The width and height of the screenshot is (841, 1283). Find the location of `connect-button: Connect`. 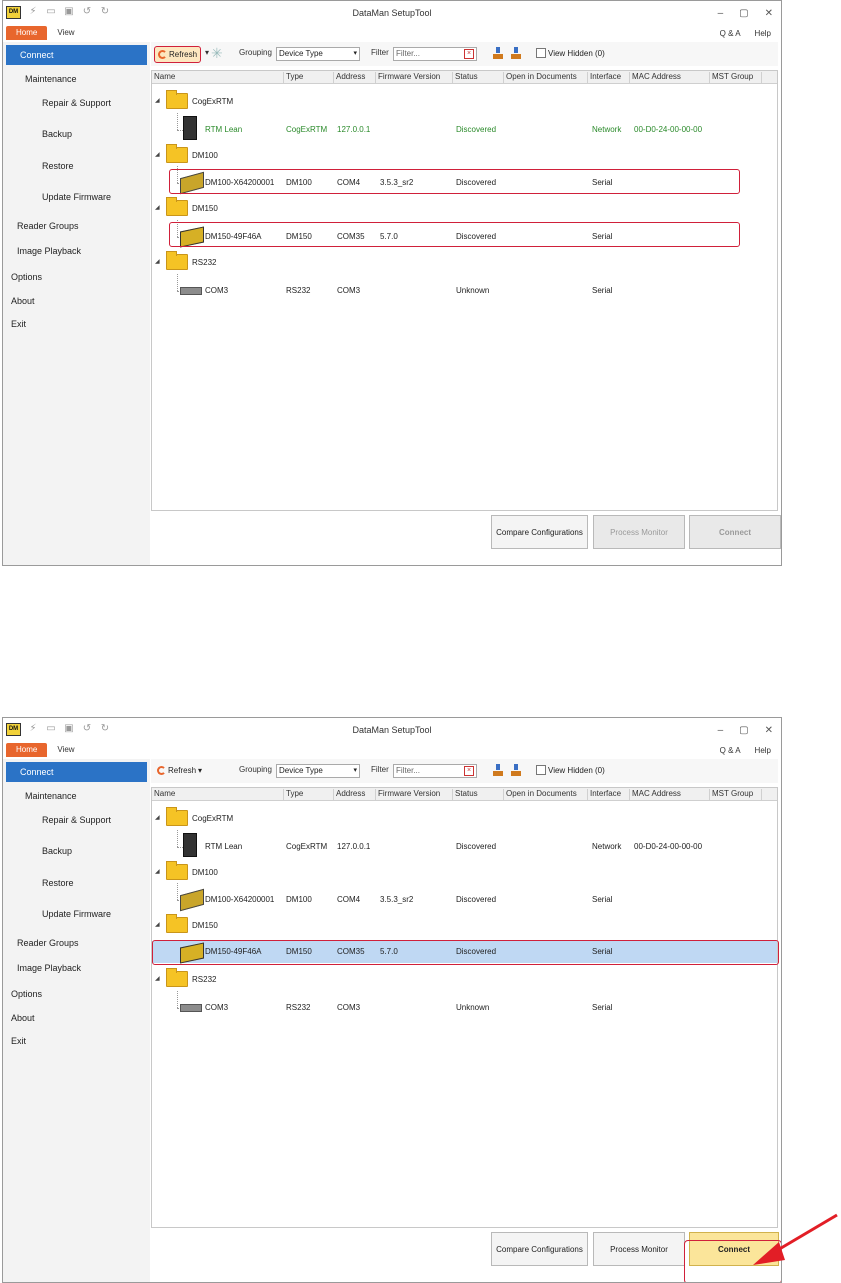

connect-button: Connect is located at coordinates (735, 532).